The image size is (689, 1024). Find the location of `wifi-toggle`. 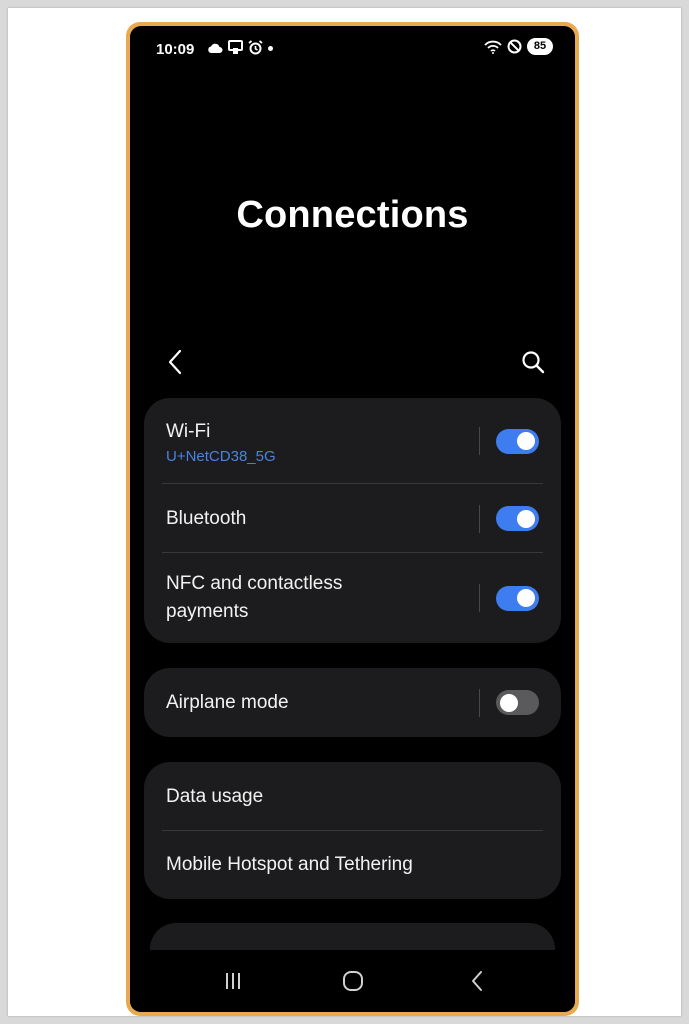

wifi-toggle is located at coordinates (517, 441).